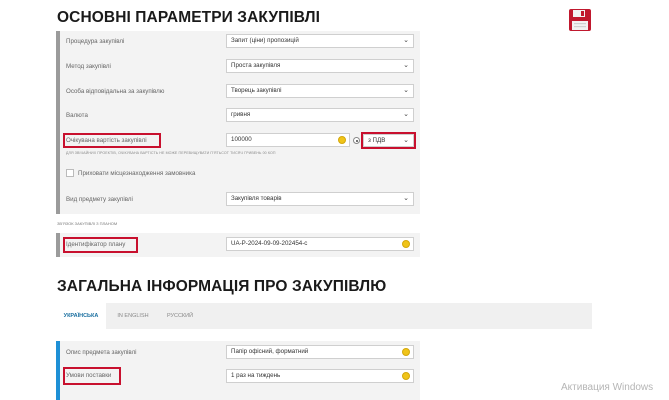 The image size is (669, 400). Describe the element at coordinates (320, 199) in the screenshot. I see `subject-type-select: Закупівля товарів ⌄` at that location.